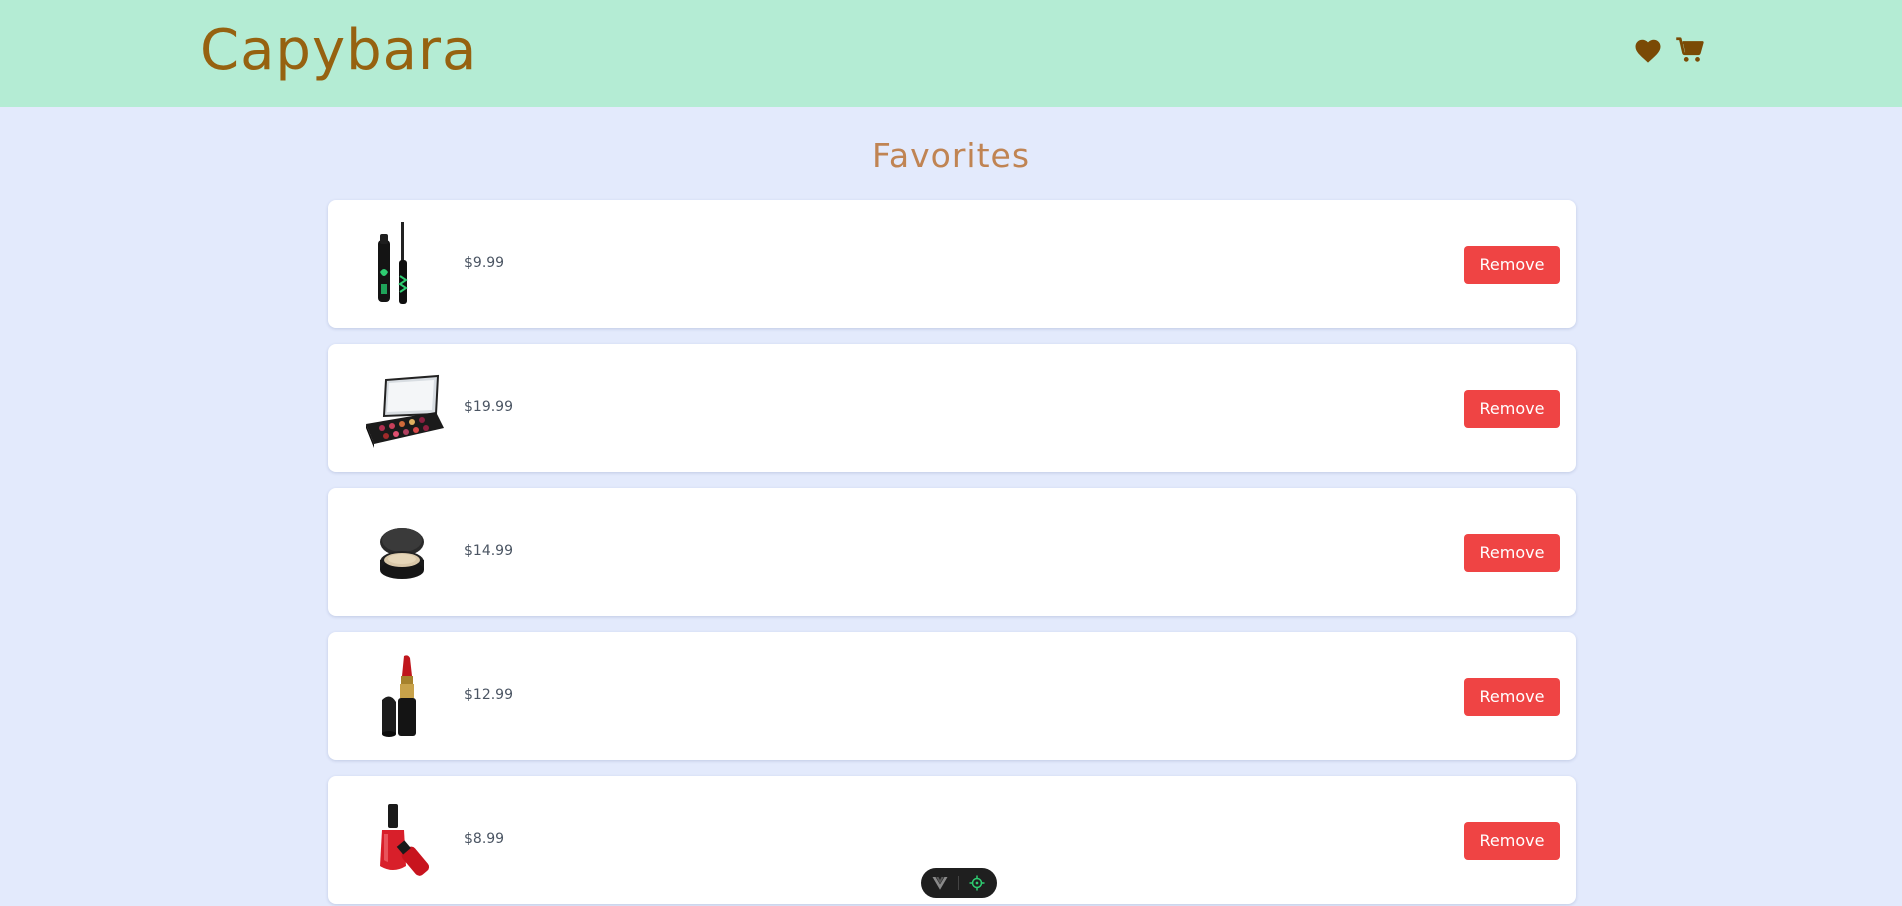 The width and height of the screenshot is (1902, 906). What do you see at coordinates (977, 883) in the screenshot?
I see `target-icon` at bounding box center [977, 883].